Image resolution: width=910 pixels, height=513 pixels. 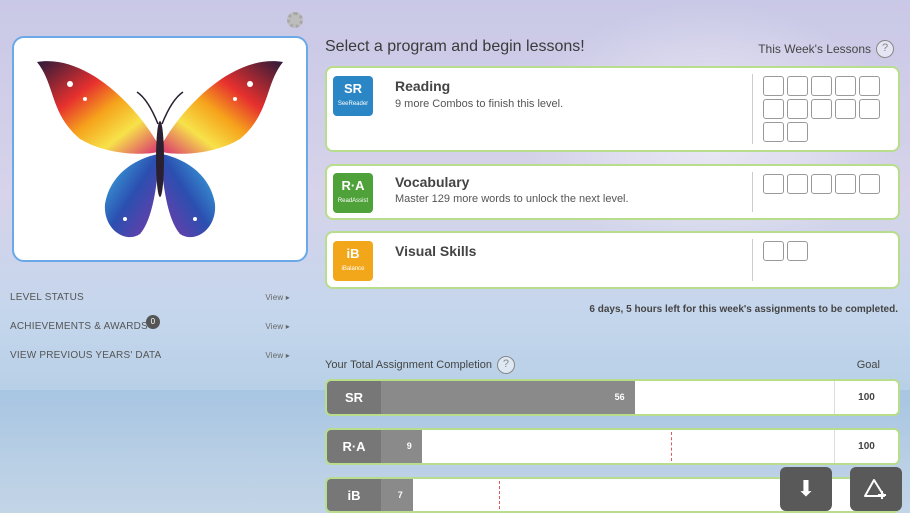 I want to click on completion-title: Your Total Assignment Completion ?, so click(x=420, y=365).